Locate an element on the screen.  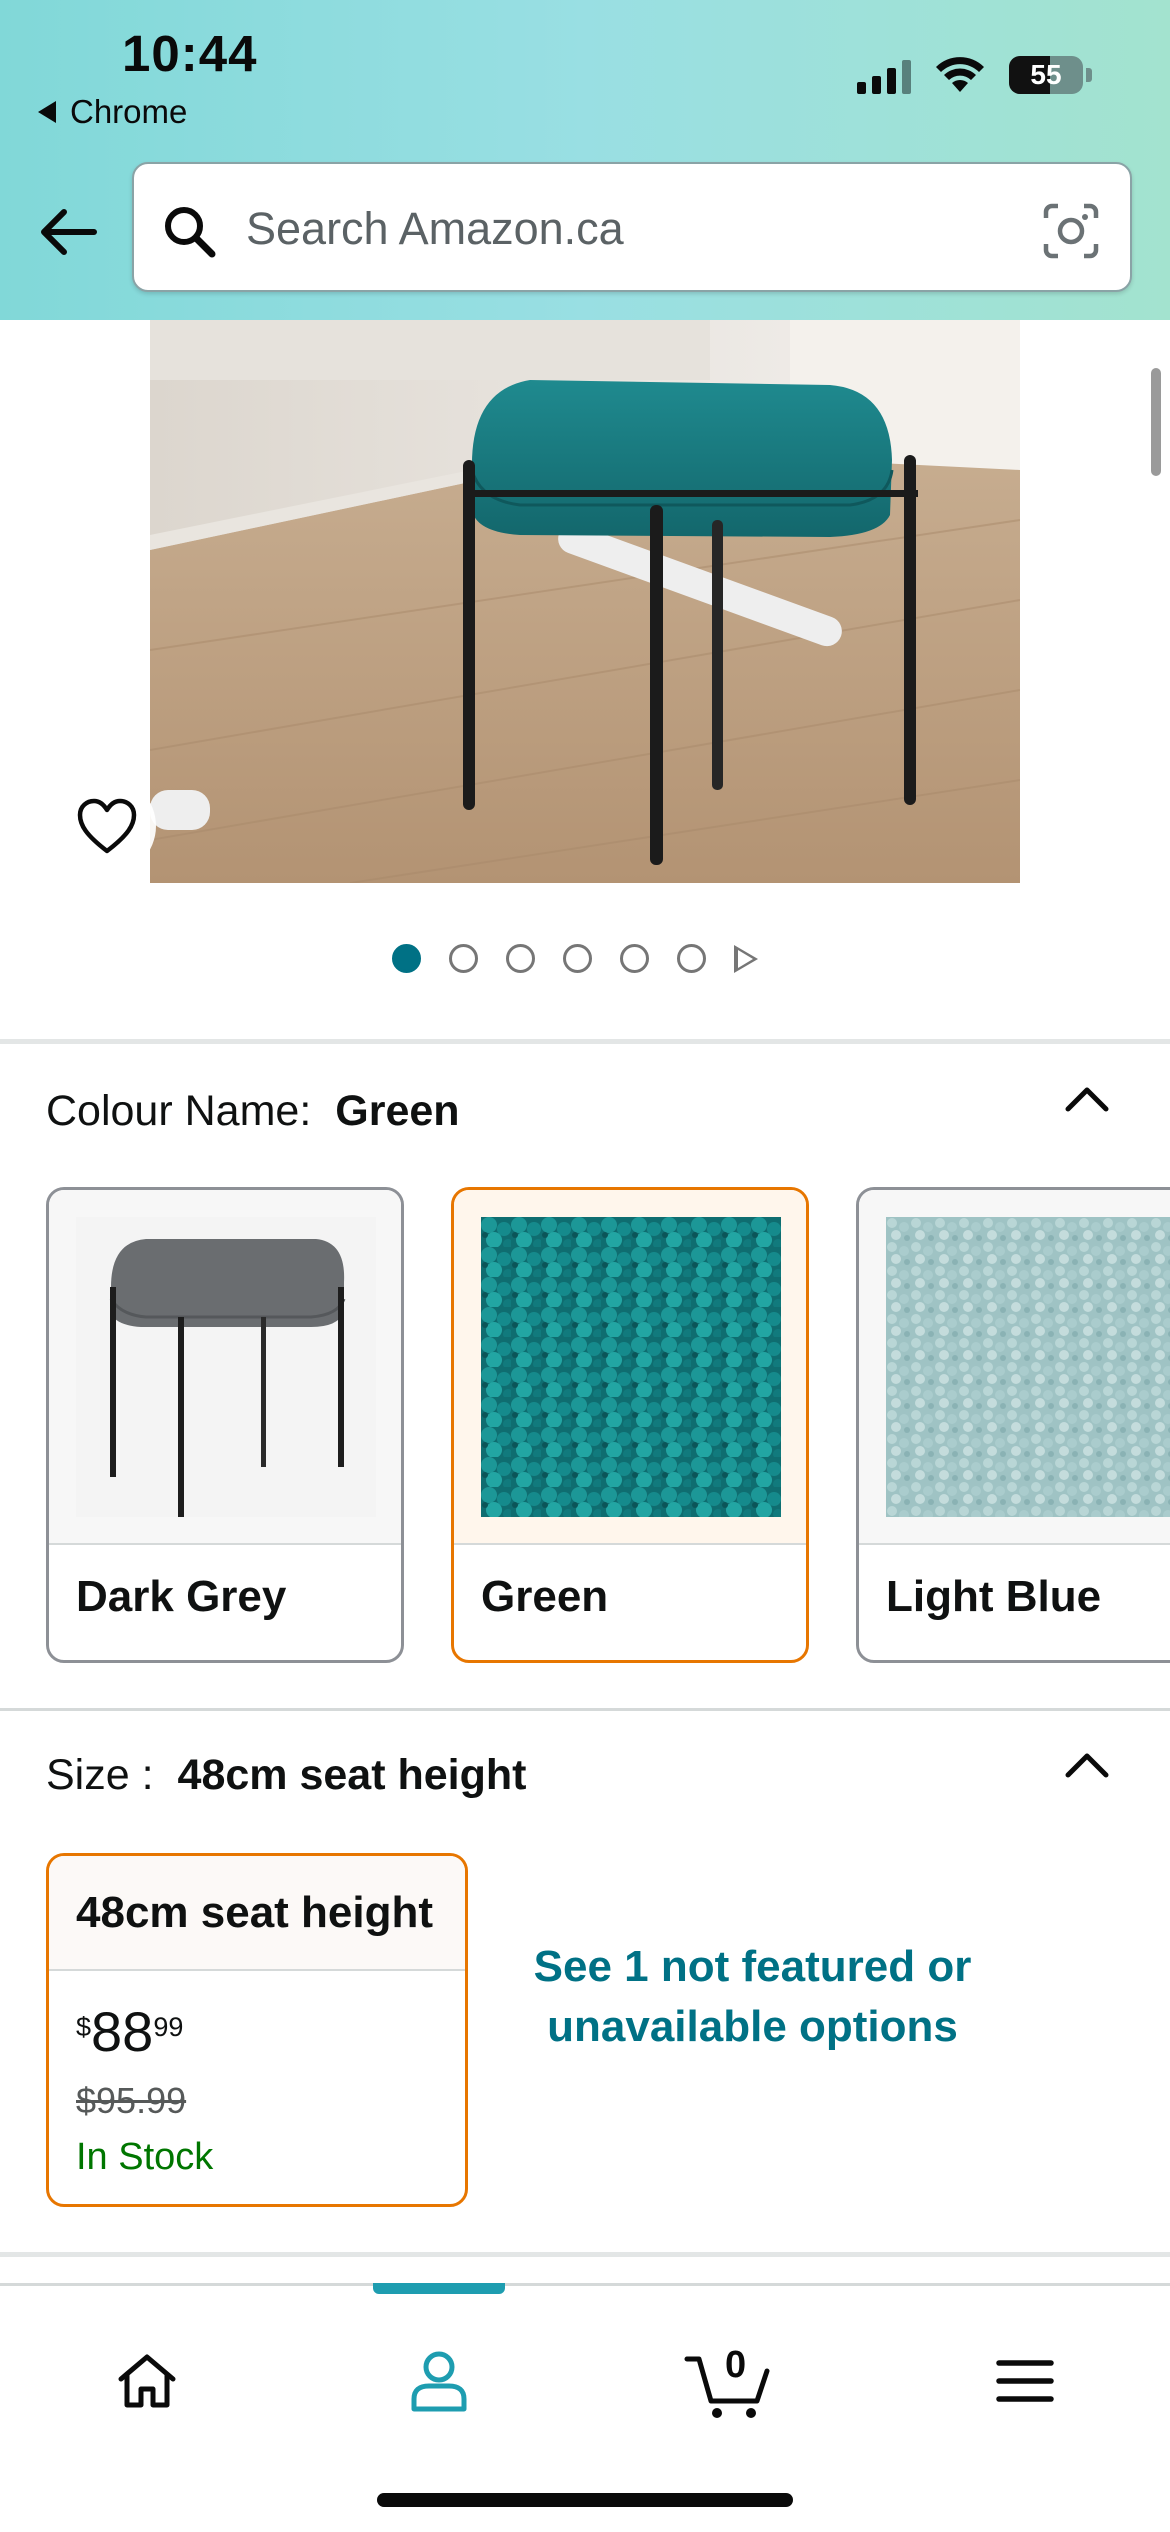
cart-count: 0 is located at coordinates (736, 2365).